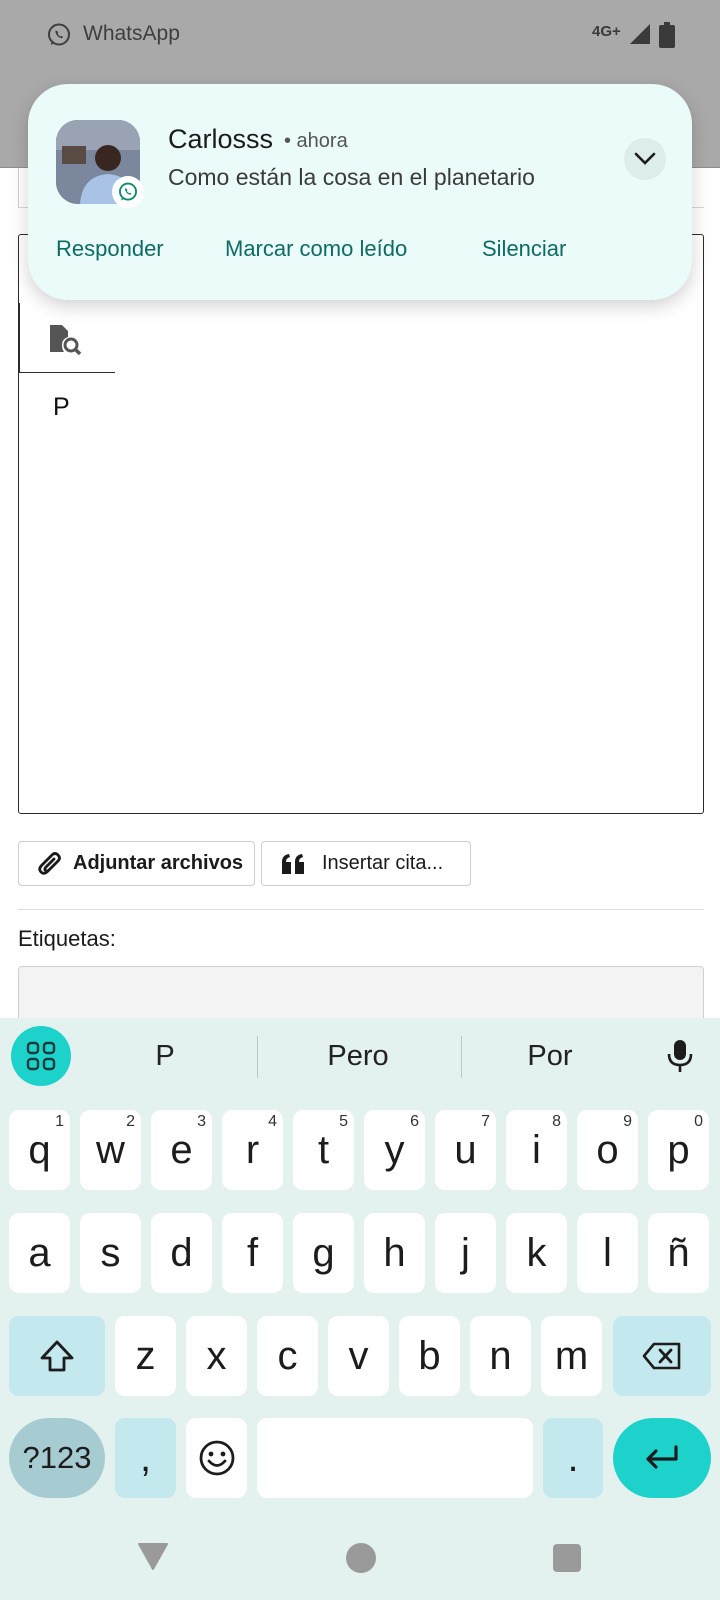  I want to click on key-number-hint: 0, so click(698, 1121).